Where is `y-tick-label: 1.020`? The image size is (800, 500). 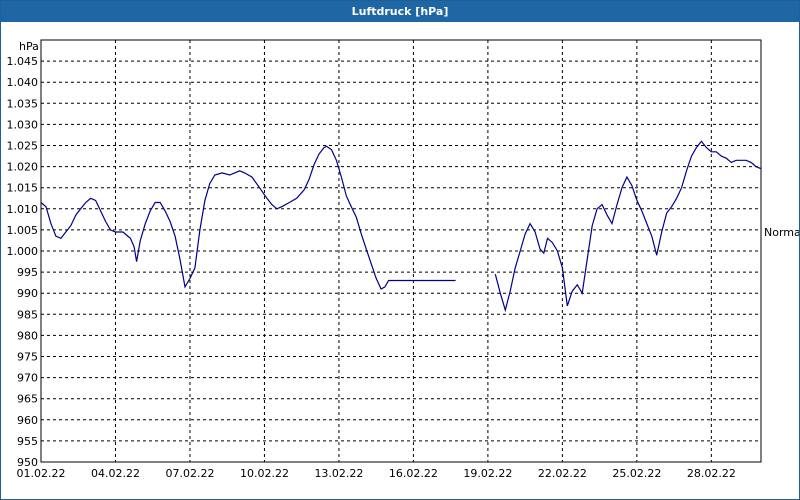
y-tick-label: 1.020 is located at coordinates (23, 167).